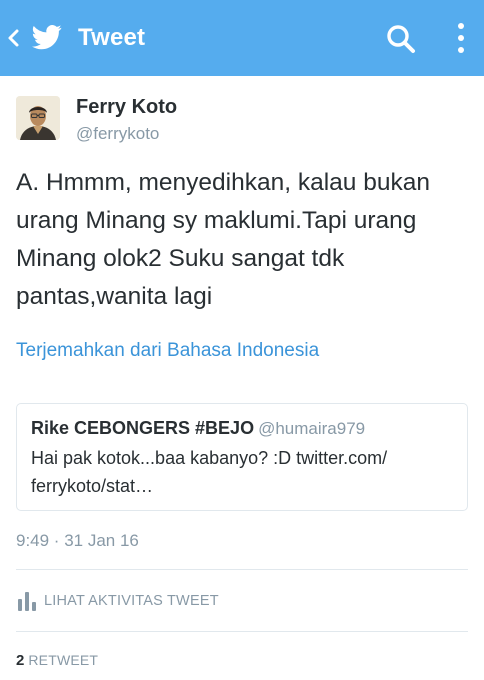 The height and width of the screenshot is (680, 484). I want to click on retweet-count-label: RETWEET, so click(63, 660).